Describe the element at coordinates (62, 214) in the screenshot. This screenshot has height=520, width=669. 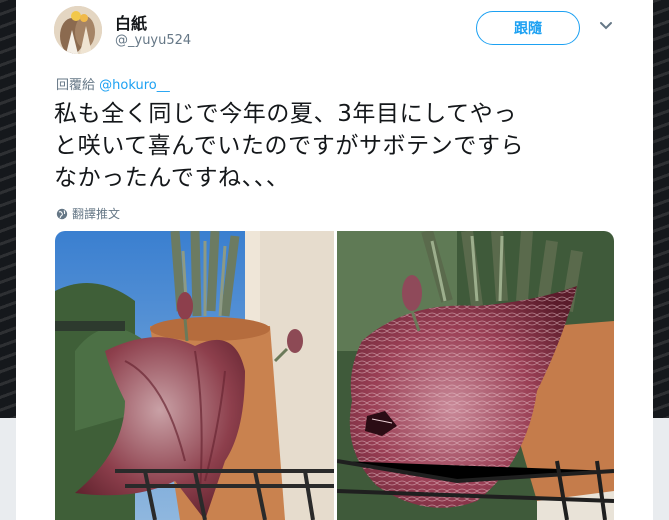
I see `globe-icon` at that location.